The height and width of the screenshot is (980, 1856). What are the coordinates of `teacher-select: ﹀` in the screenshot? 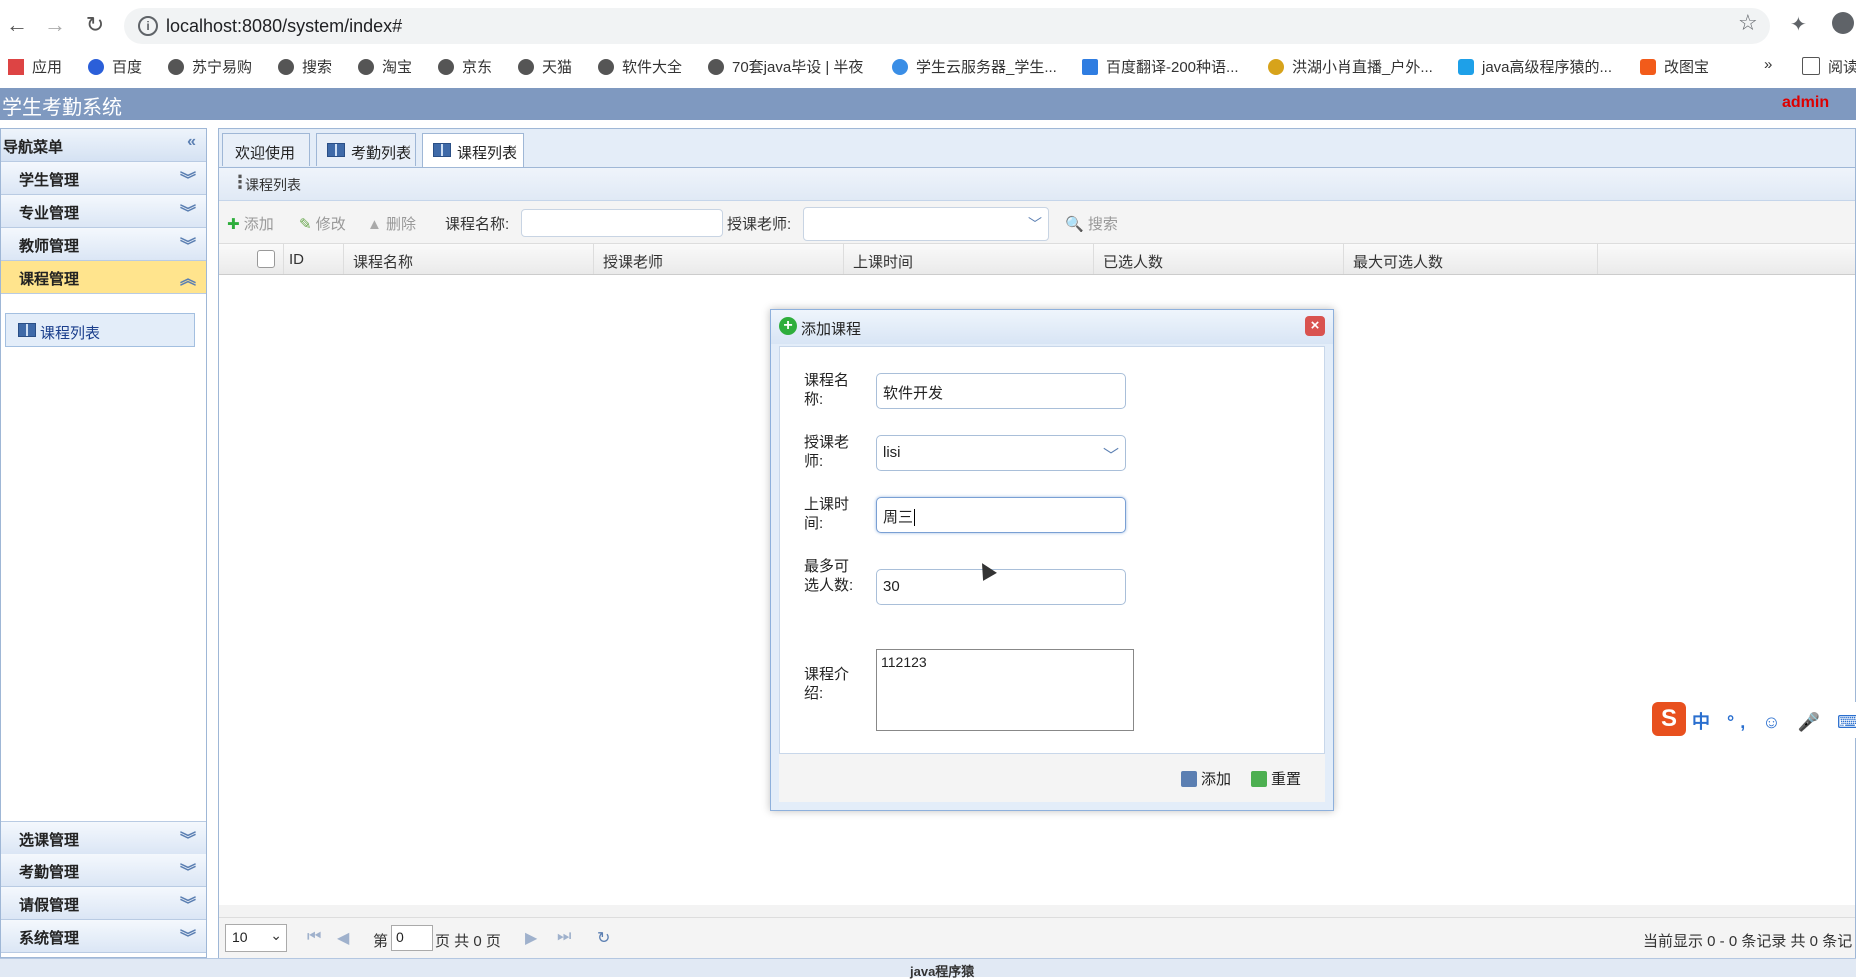 It's located at (926, 224).